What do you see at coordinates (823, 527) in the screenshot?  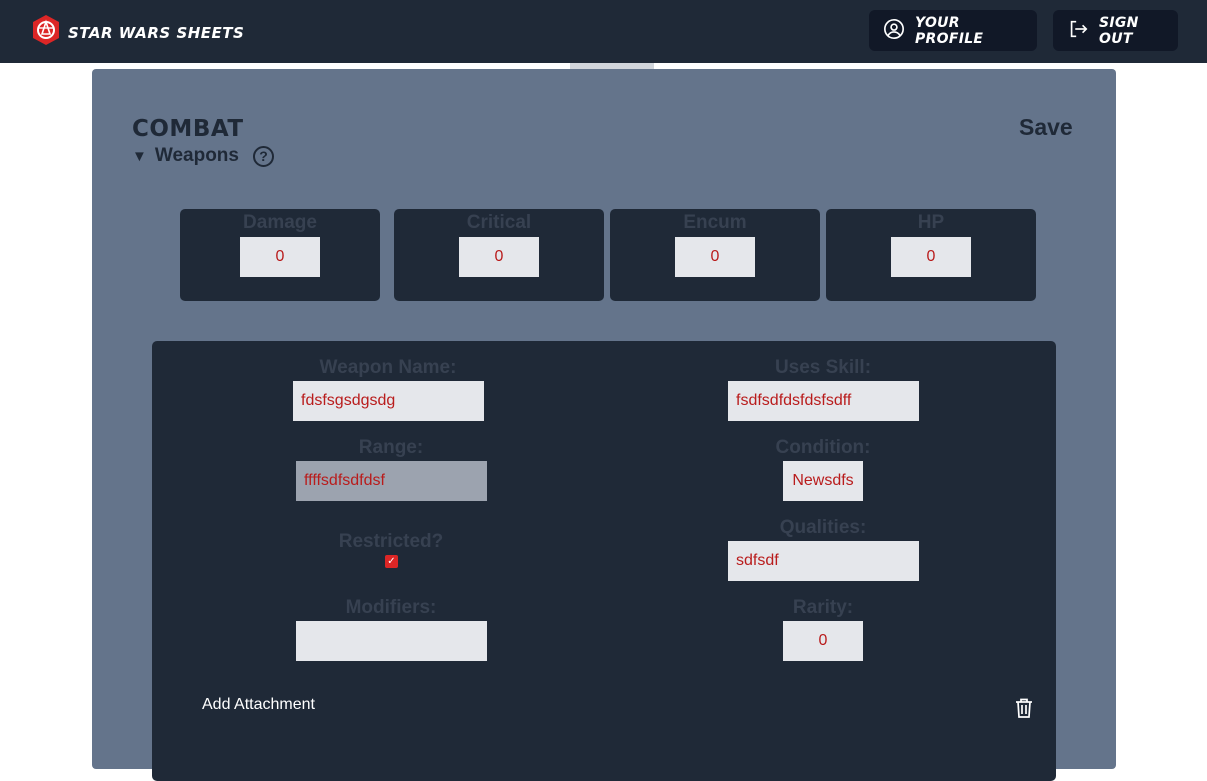 I see `qualities-label: Qualities:` at bounding box center [823, 527].